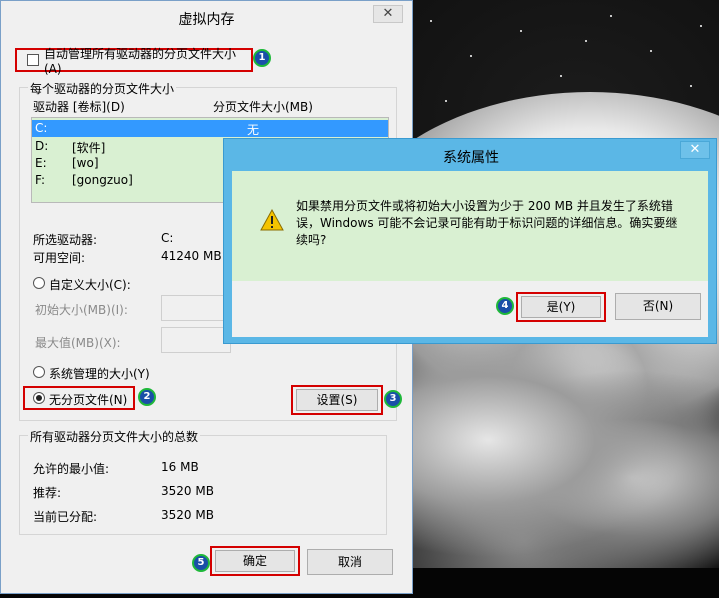 This screenshot has width=719, height=598. Describe the element at coordinates (99, 374) in the screenshot. I see `system-managed-label: 系统管理的大小(Y)` at that location.